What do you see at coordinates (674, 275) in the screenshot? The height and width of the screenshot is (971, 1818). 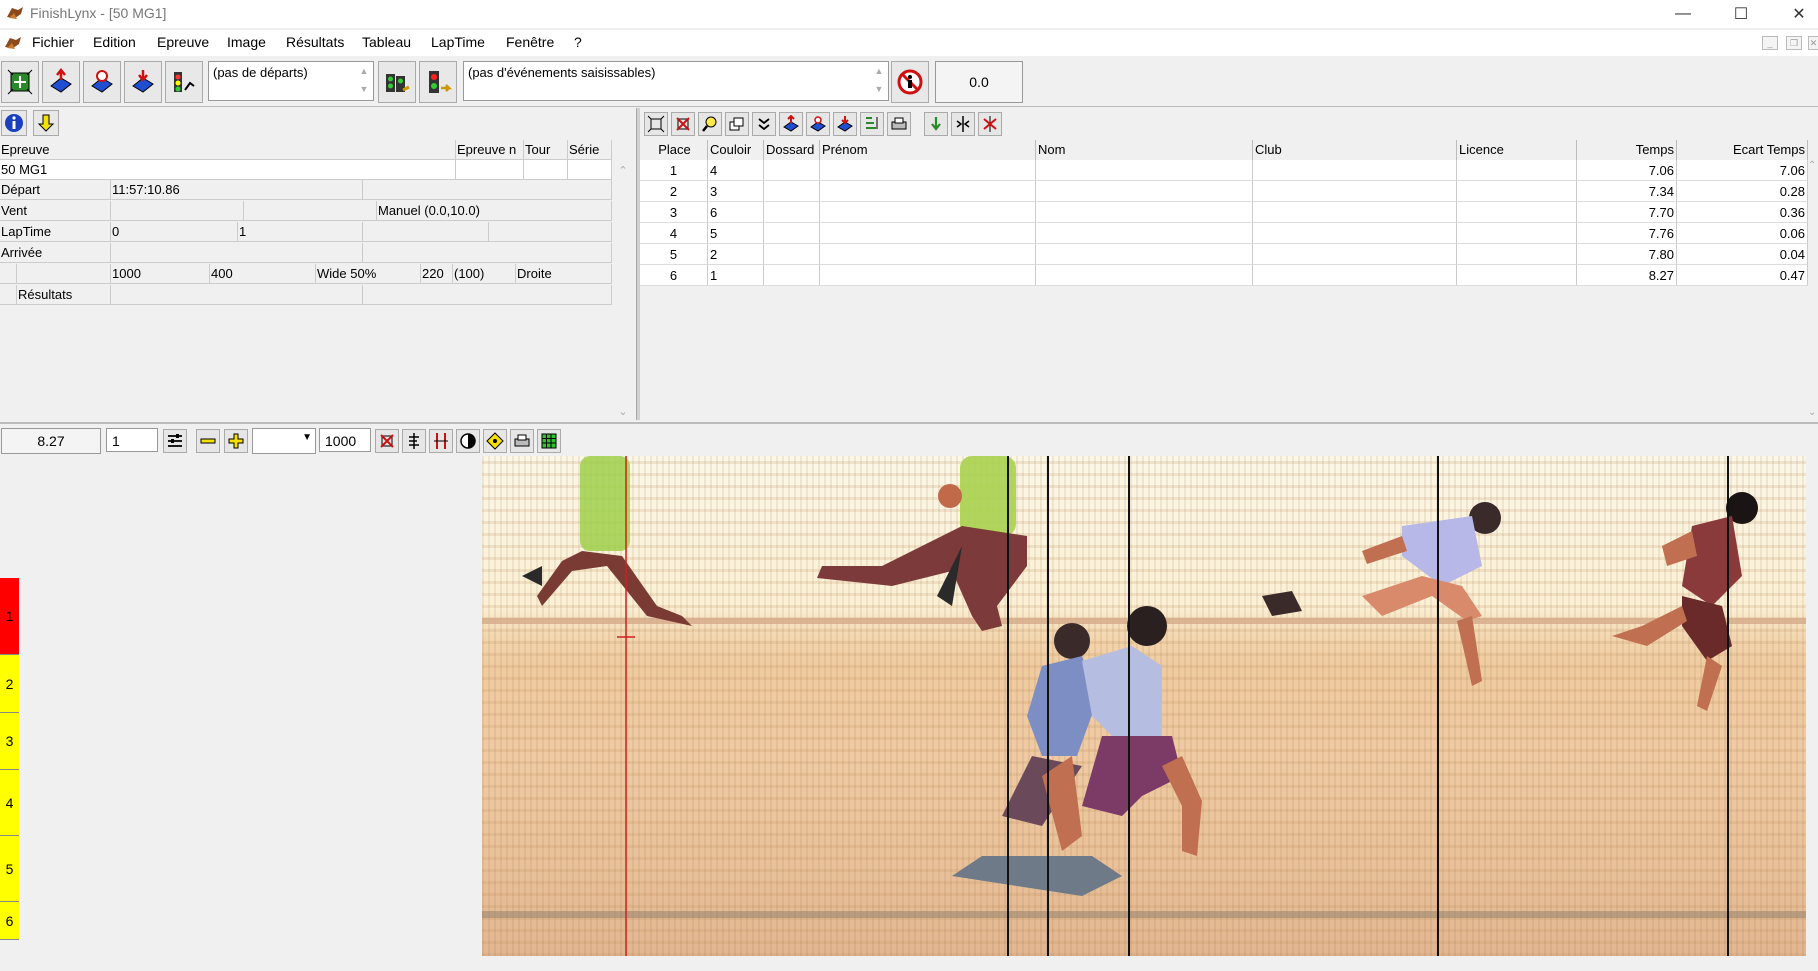 I see `cell-place: 6` at bounding box center [674, 275].